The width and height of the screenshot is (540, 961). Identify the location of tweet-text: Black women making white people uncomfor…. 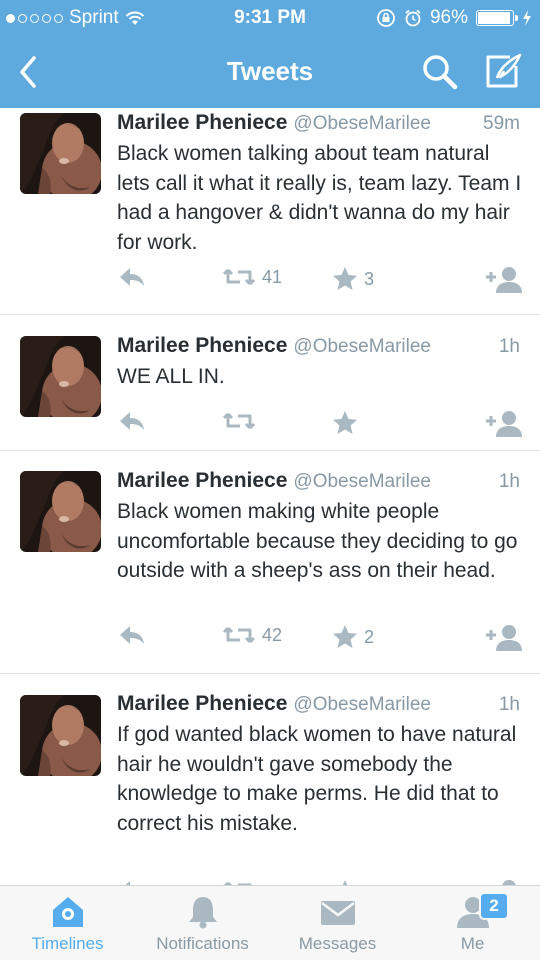
(317, 541).